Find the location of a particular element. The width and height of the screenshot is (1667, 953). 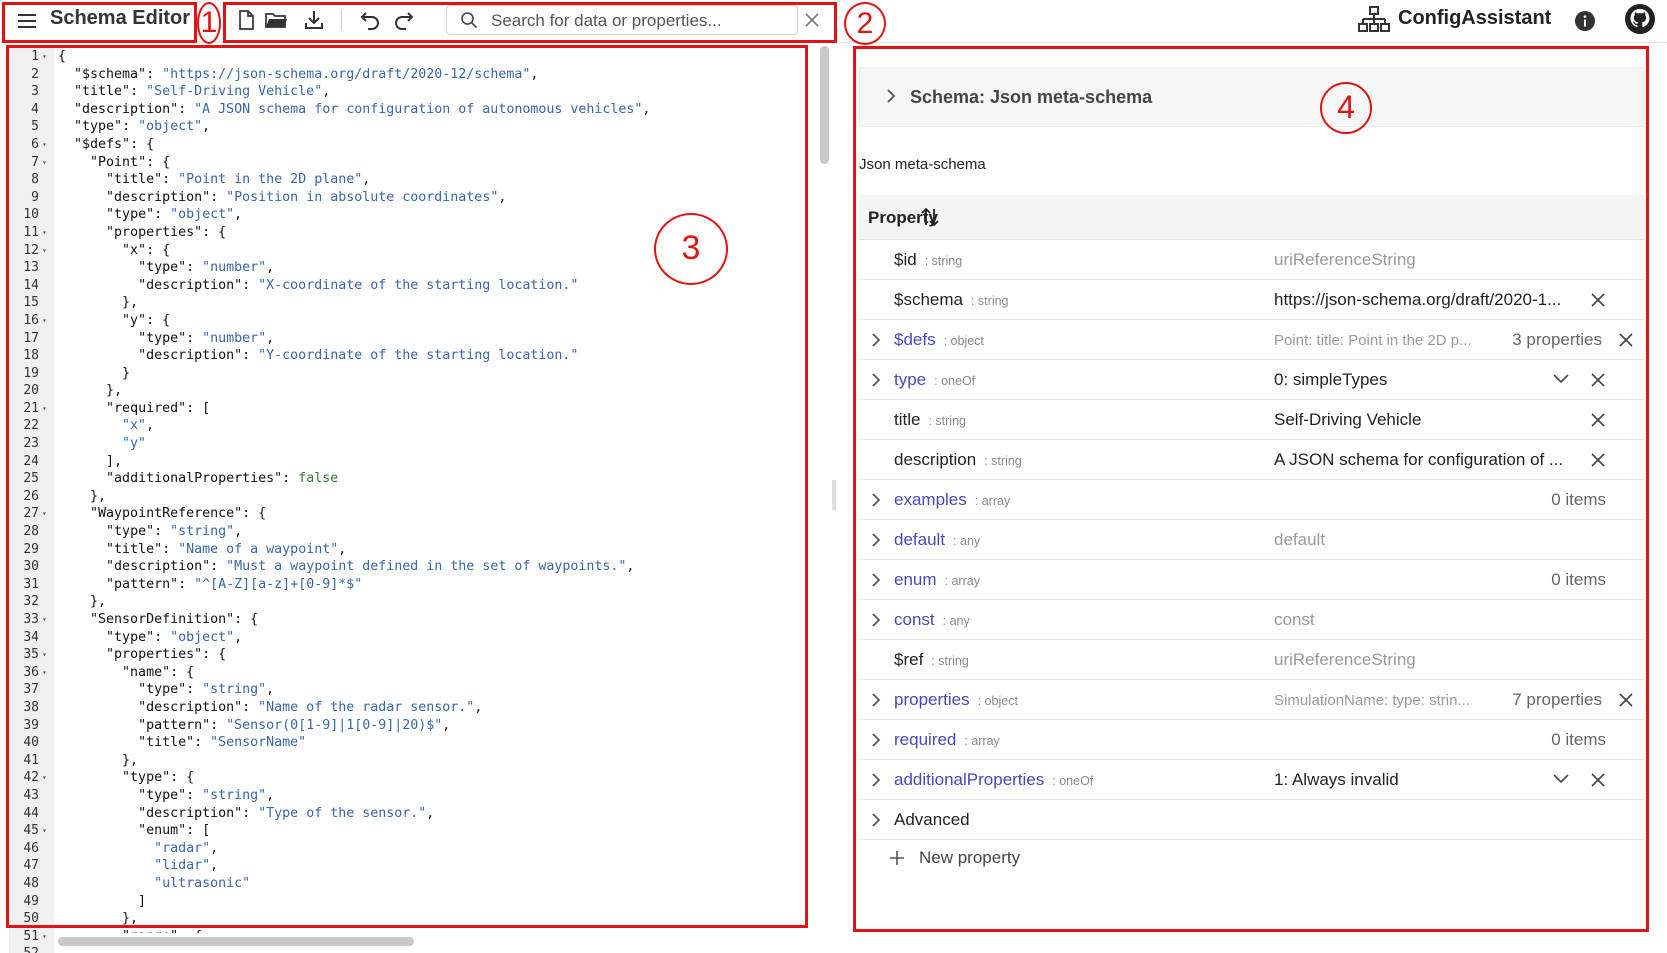

line-number-text: 51 is located at coordinates (31, 936).